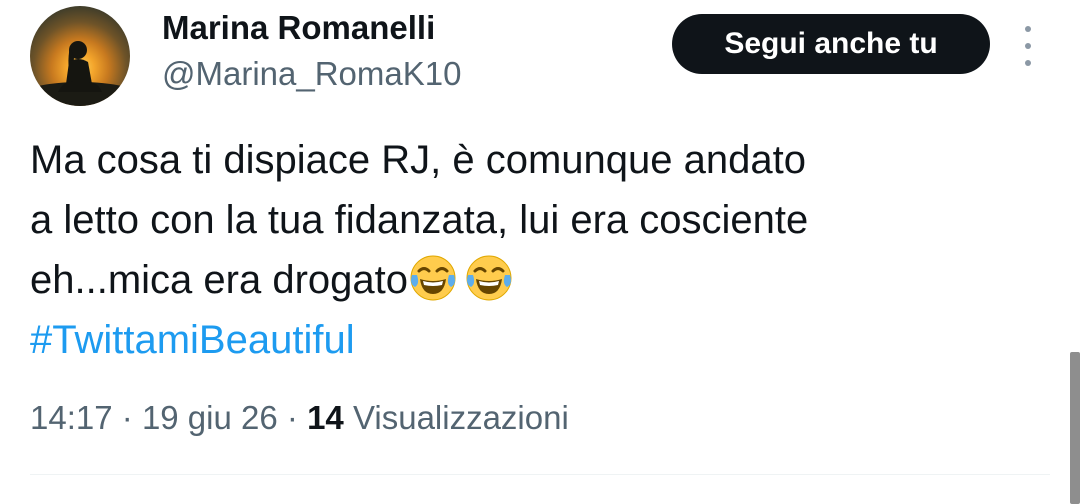 Image resolution: width=1080 pixels, height=504 pixels. I want to click on display-name: Marina Romanelli, so click(298, 28).